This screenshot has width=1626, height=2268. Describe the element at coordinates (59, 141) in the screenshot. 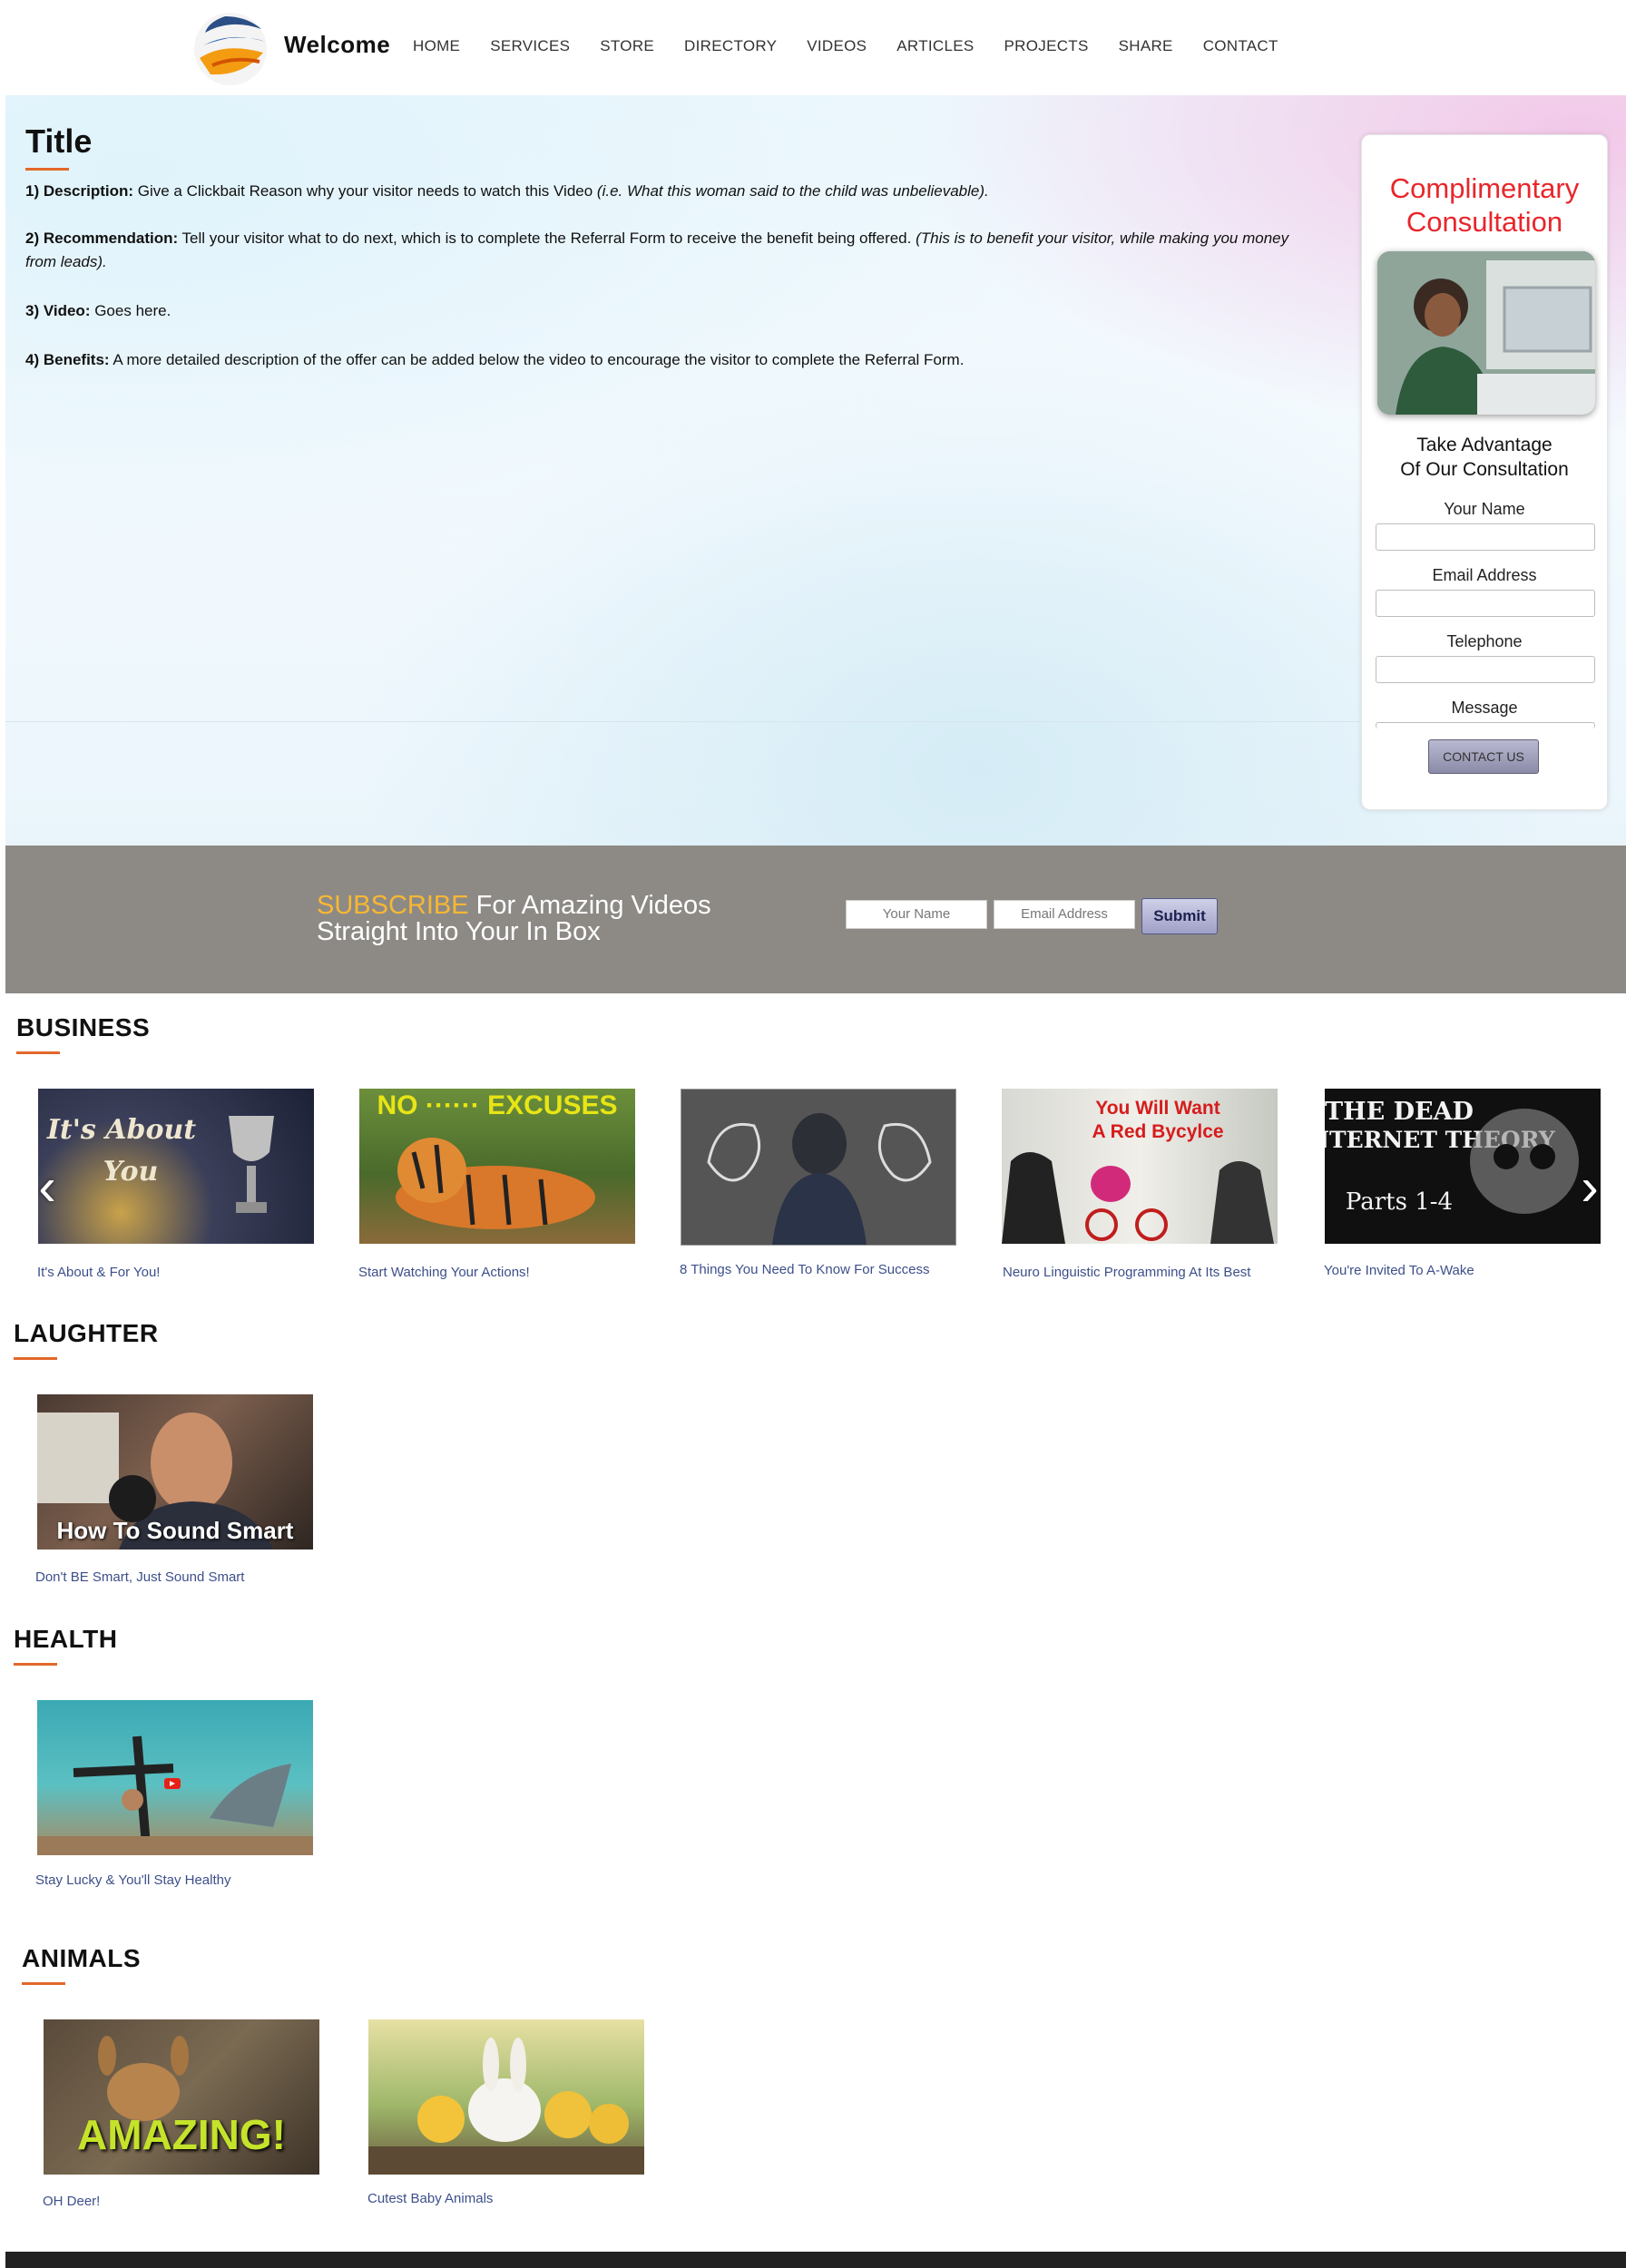

I see `page-title: Title` at that location.